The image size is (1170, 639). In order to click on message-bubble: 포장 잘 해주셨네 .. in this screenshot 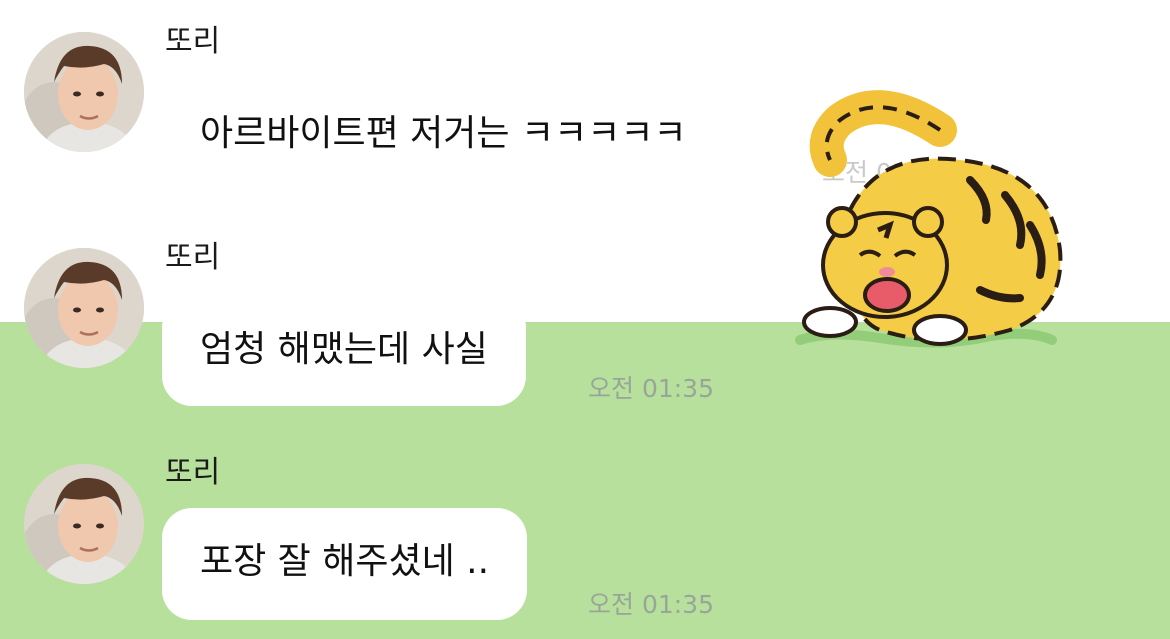, I will do `click(345, 564)`.